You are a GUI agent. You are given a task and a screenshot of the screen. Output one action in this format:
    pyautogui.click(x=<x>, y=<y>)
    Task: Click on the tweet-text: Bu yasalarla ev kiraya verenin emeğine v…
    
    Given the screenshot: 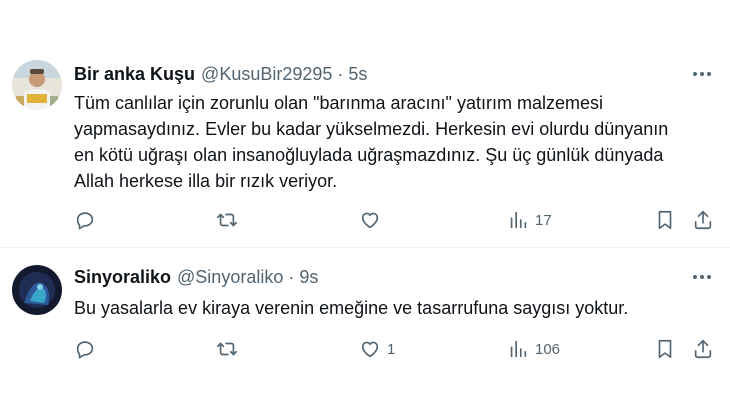 What is the action you would take?
    pyautogui.click(x=351, y=308)
    